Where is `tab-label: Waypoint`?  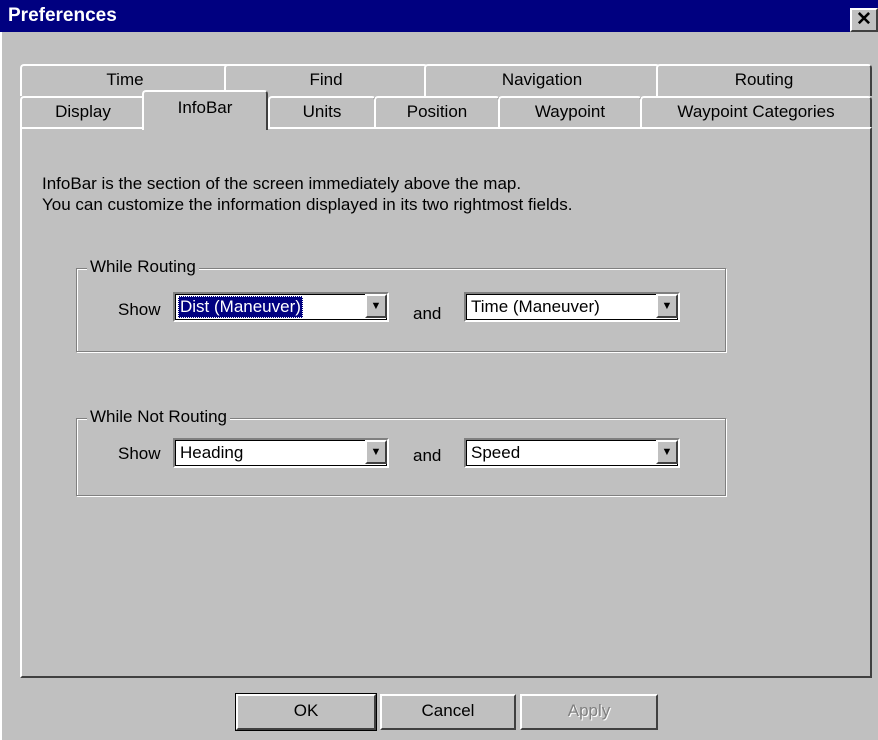 tab-label: Waypoint is located at coordinates (570, 111).